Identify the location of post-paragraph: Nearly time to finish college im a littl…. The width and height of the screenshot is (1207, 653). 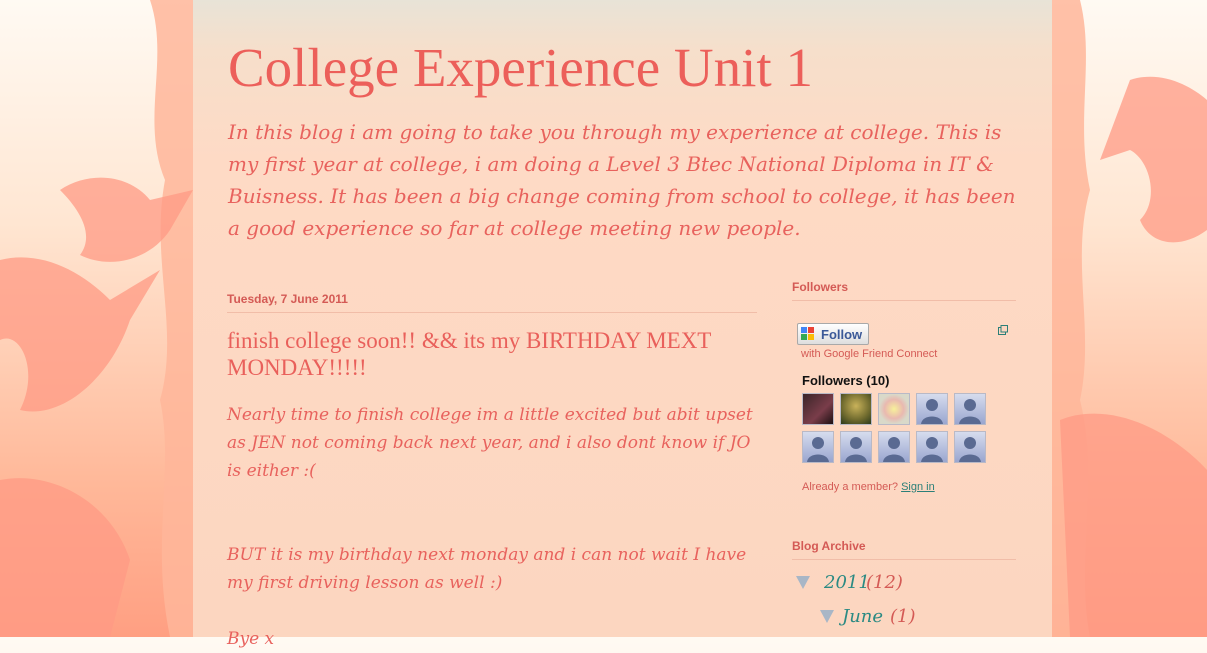
(490, 443).